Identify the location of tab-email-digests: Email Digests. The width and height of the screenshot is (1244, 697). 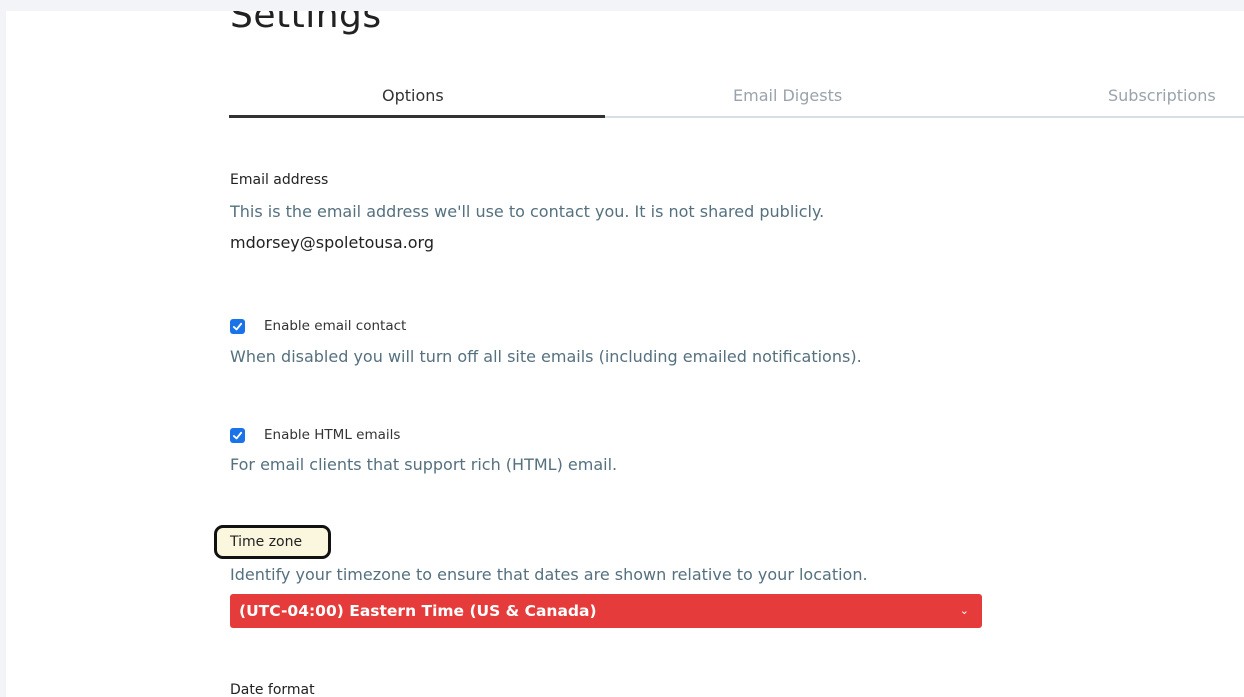
(787, 95).